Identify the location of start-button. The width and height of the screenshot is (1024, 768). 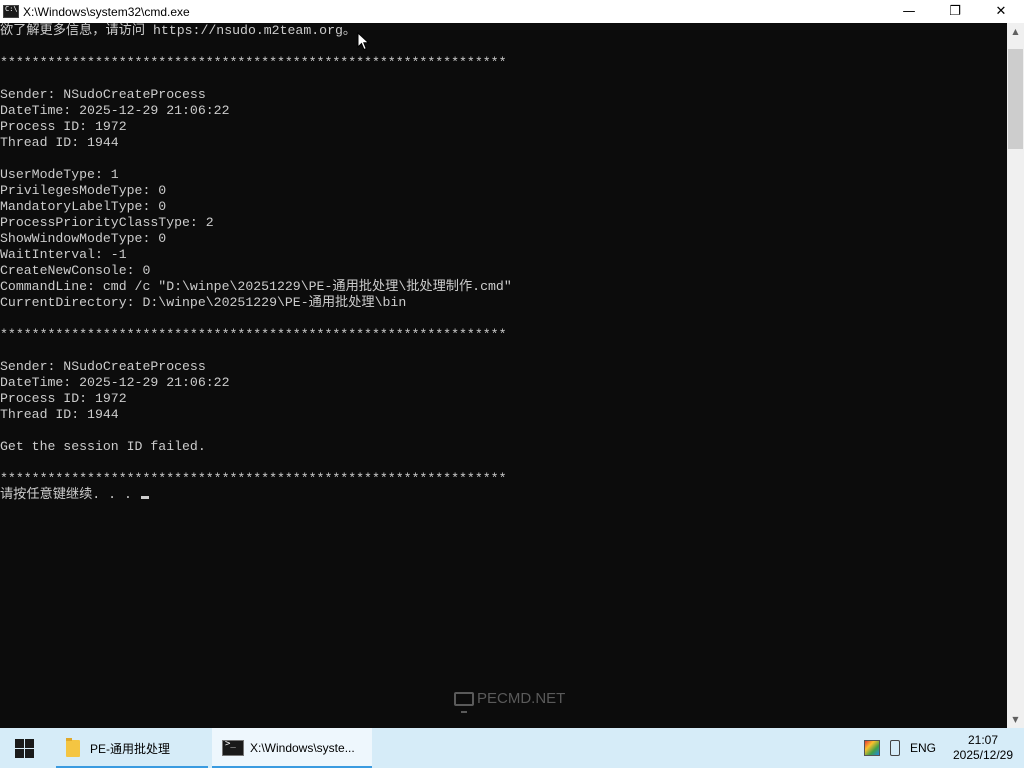
(24, 748).